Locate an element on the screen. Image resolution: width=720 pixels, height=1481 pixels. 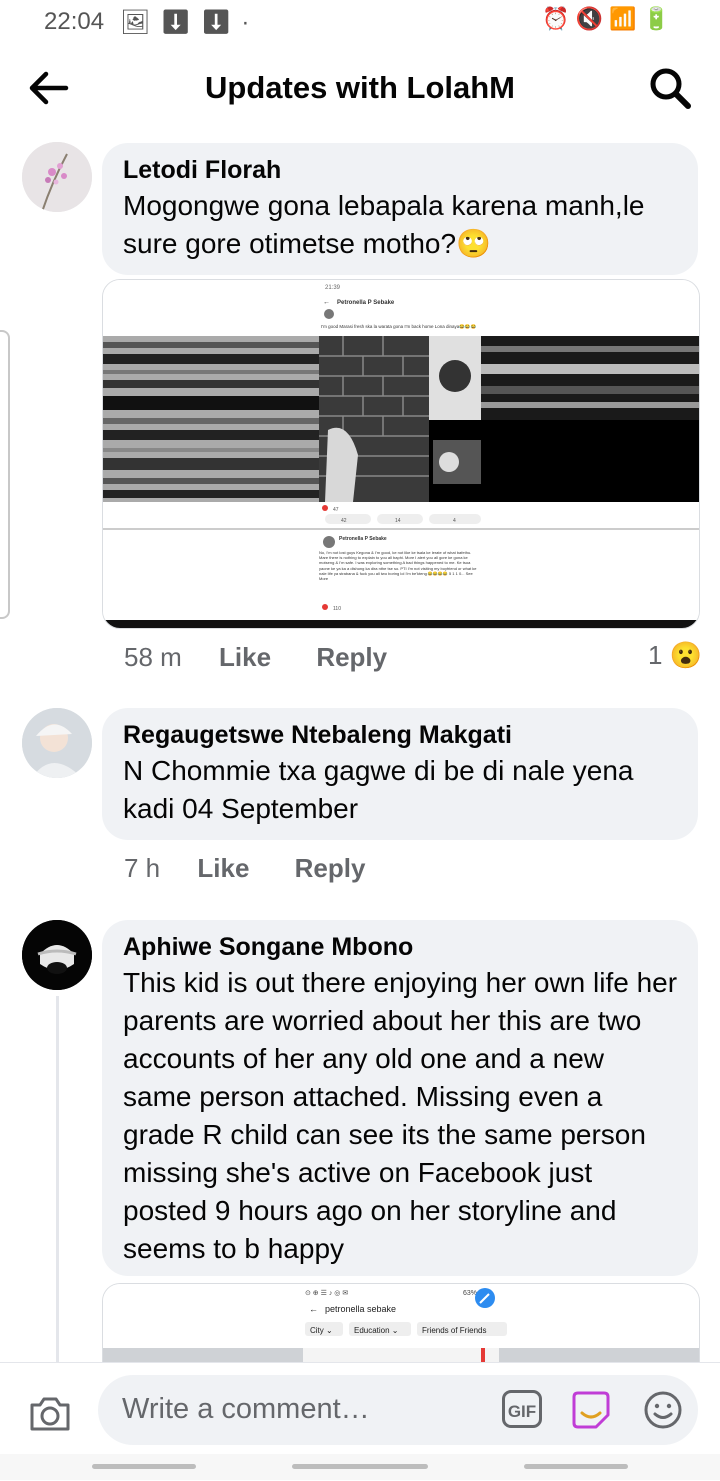
status-time: 22:04 is located at coordinates (74, 21).